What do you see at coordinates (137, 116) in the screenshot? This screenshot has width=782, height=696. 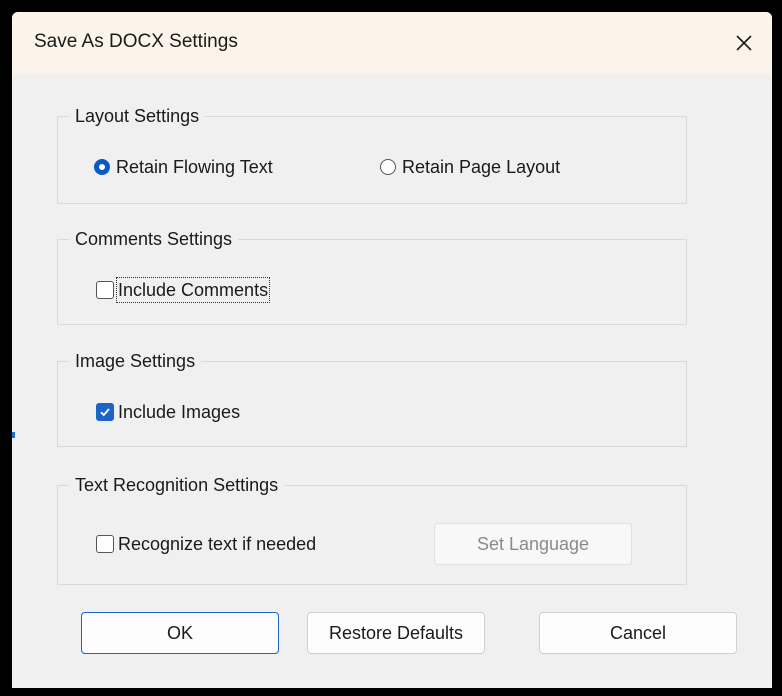 I see `layout-settings-label: Layout Settings` at bounding box center [137, 116].